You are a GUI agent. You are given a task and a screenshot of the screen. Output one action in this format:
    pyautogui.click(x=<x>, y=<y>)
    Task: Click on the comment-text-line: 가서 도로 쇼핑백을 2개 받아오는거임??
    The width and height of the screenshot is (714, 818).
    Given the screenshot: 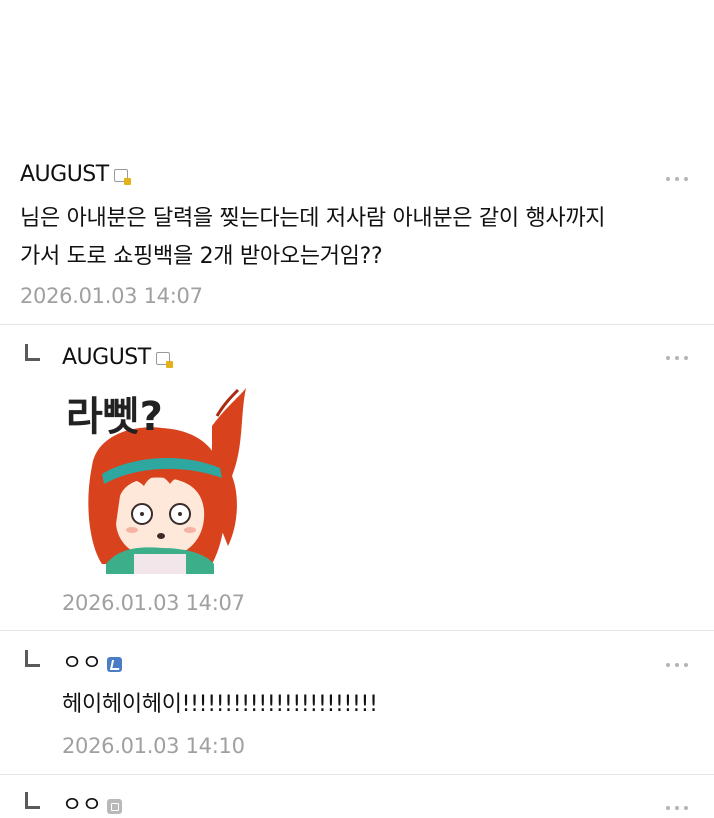 What is the action you would take?
    pyautogui.click(x=201, y=256)
    